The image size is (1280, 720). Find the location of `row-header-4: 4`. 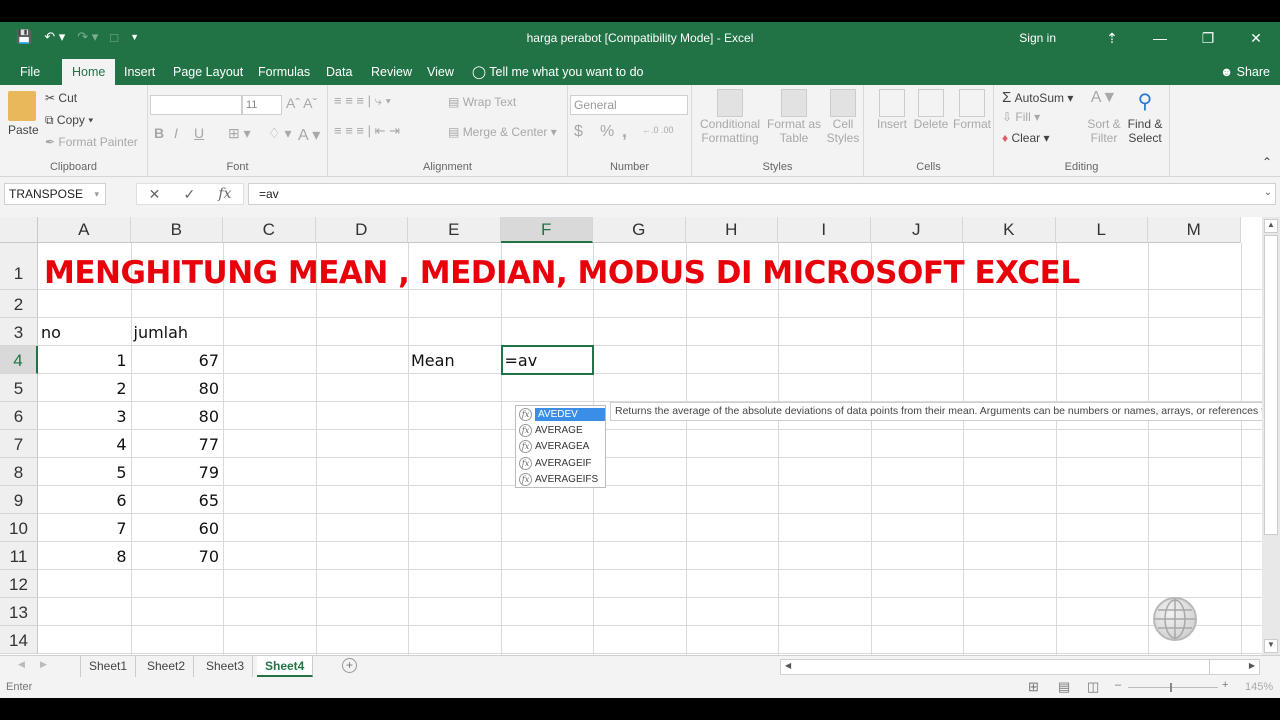

row-header-4: 4 is located at coordinates (19, 360).